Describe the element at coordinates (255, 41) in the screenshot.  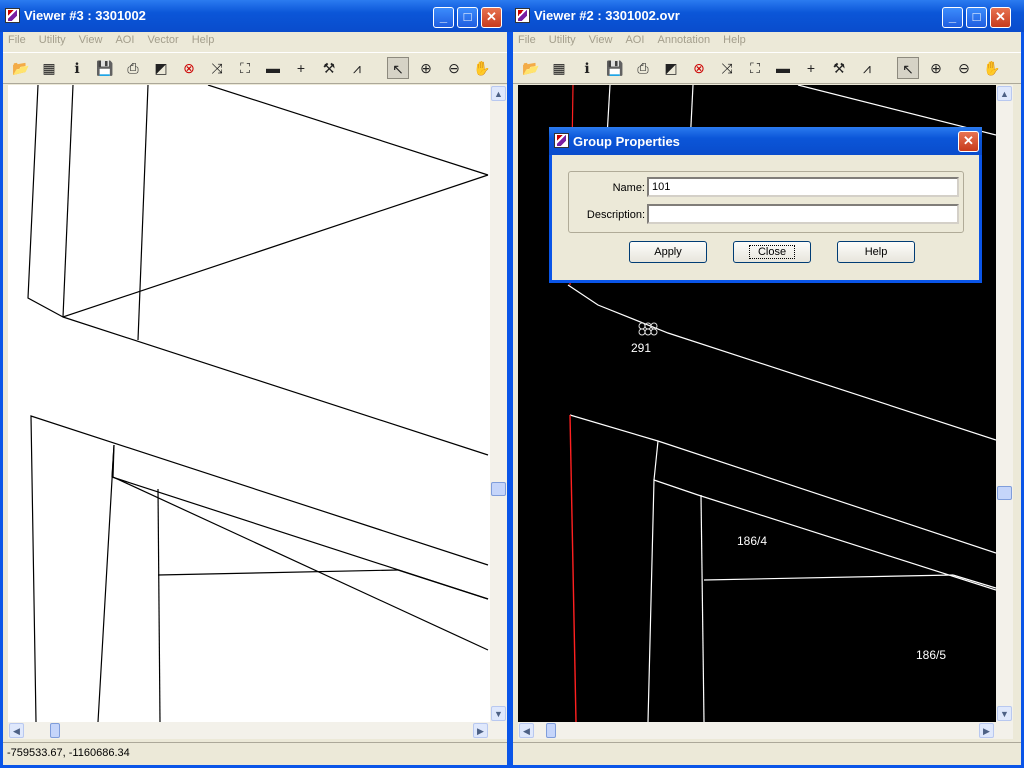
I see `viewer3-menubar: File Utility View AOI Vector Help` at that location.